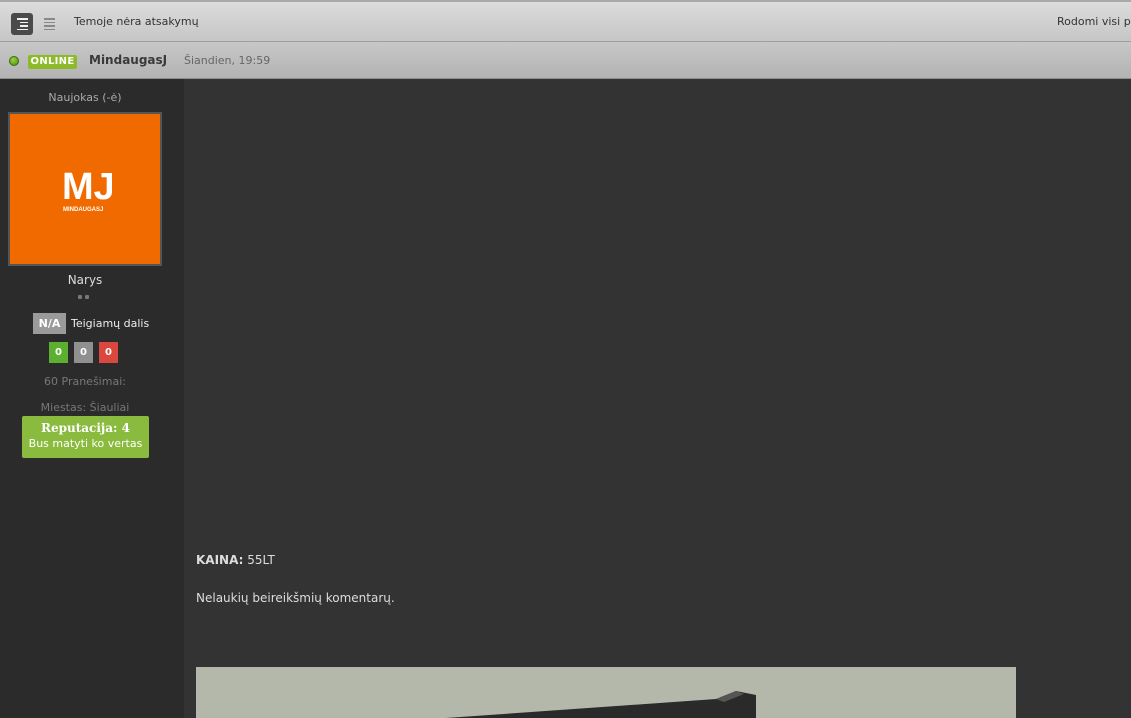 The height and width of the screenshot is (718, 1131). Describe the element at coordinates (85, 280) in the screenshot. I see `member-group: Narys` at that location.